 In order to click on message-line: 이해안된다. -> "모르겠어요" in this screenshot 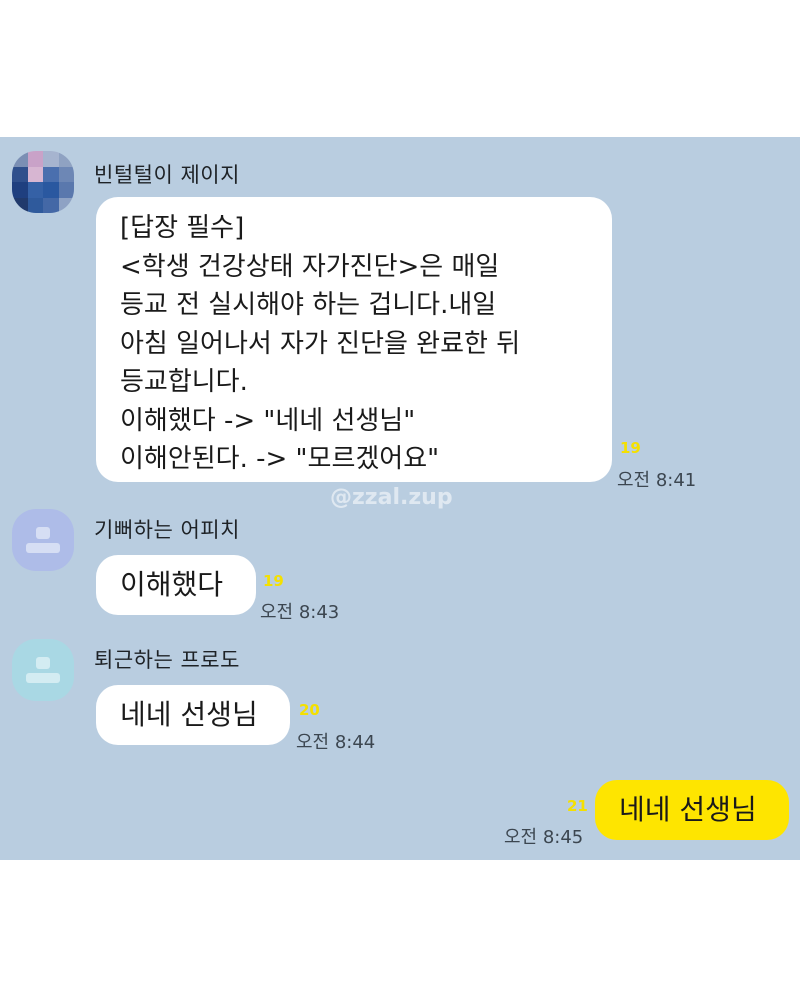, I will do `click(280, 459)`.